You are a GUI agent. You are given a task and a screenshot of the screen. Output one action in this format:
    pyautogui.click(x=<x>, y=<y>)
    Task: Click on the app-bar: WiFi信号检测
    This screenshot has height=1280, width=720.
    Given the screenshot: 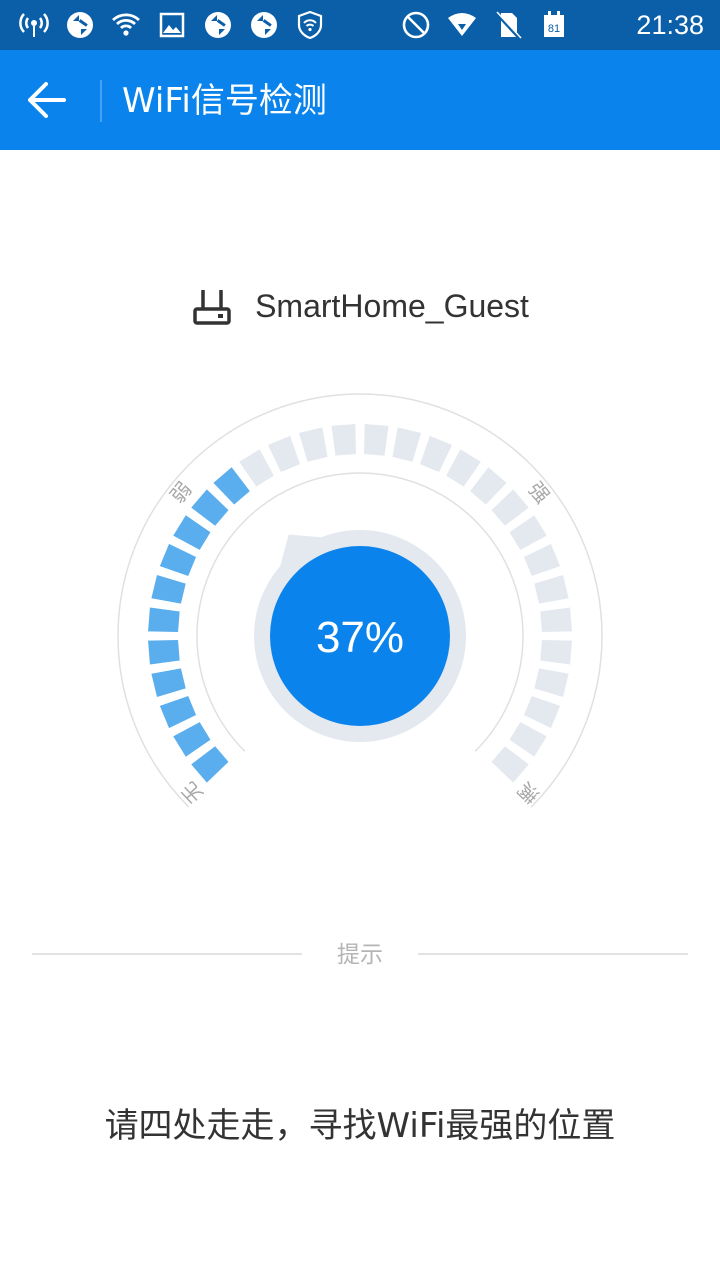 What is the action you would take?
    pyautogui.click(x=360, y=100)
    